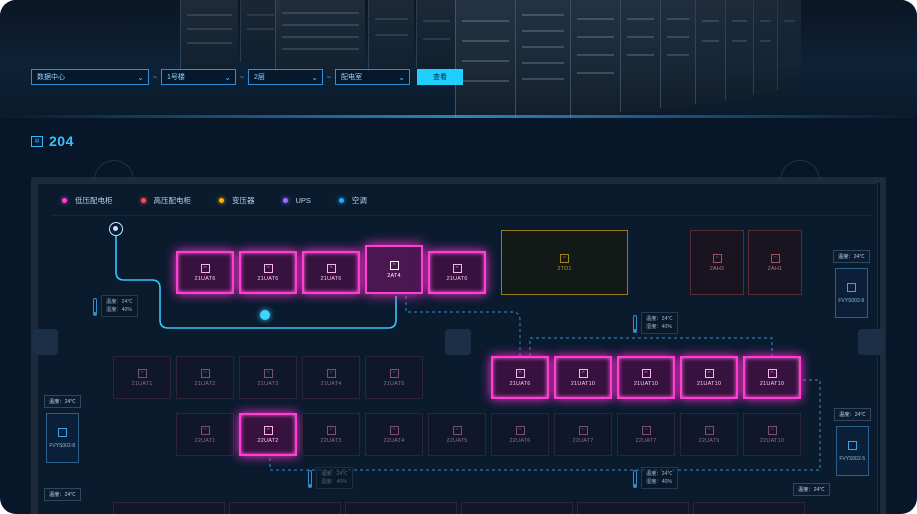 Image resolution: width=917 pixels, height=514 pixels. What do you see at coordinates (205, 377) in the screenshot?
I see `cabinet-21UAT2: ▭ 21UAT2` at bounding box center [205, 377].